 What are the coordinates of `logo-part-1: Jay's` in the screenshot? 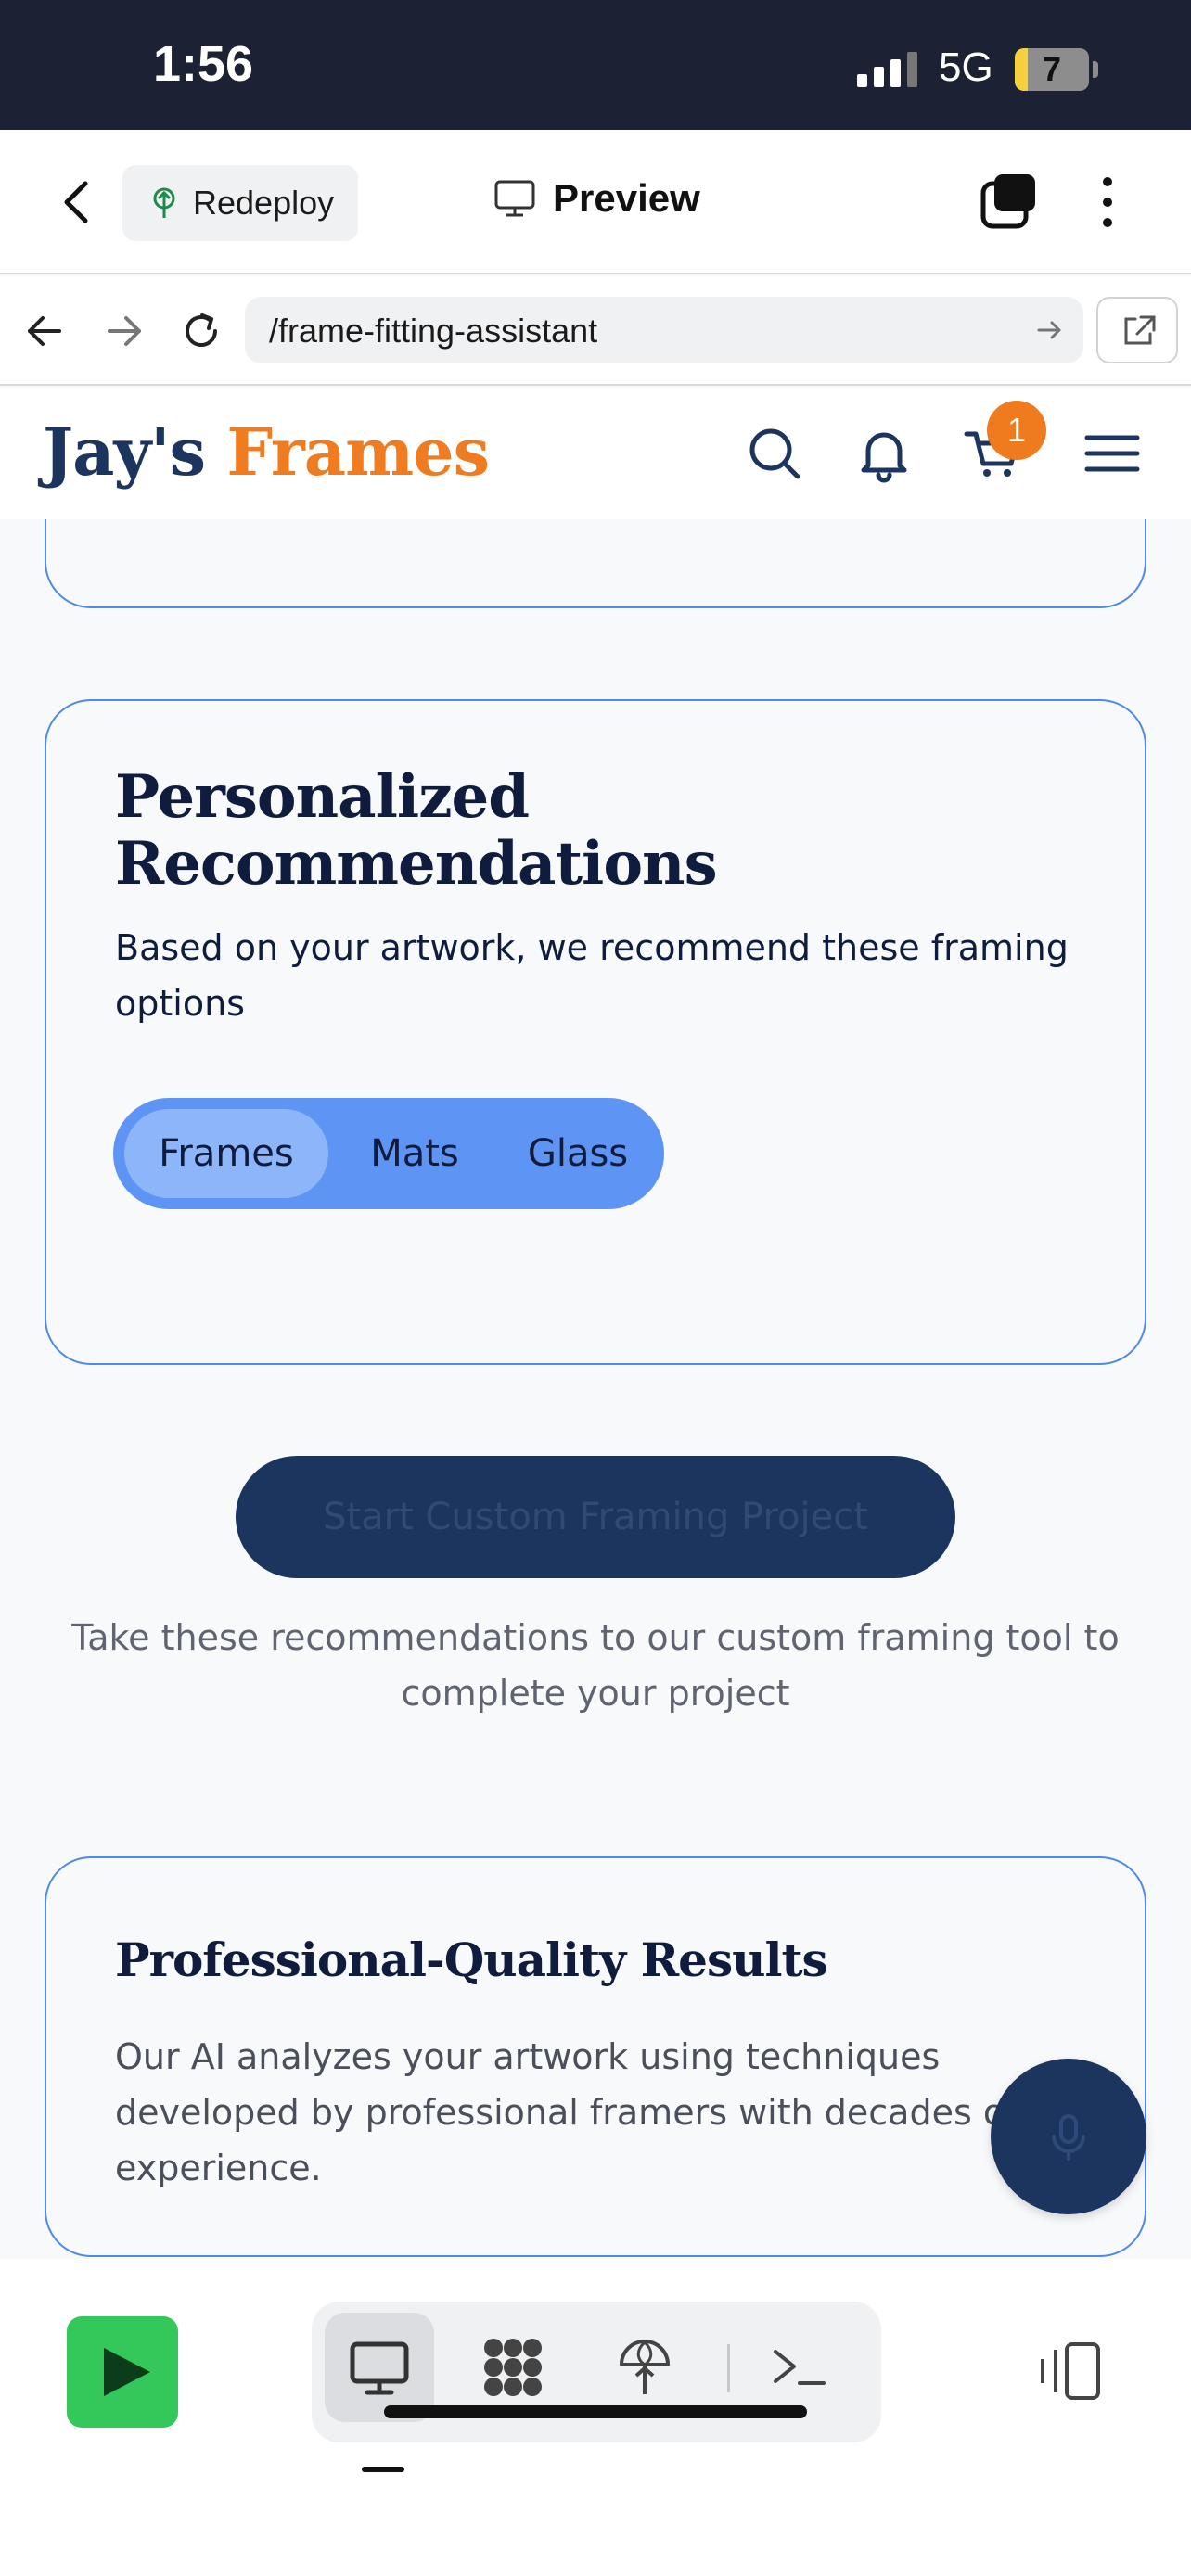 It's located at (124, 452).